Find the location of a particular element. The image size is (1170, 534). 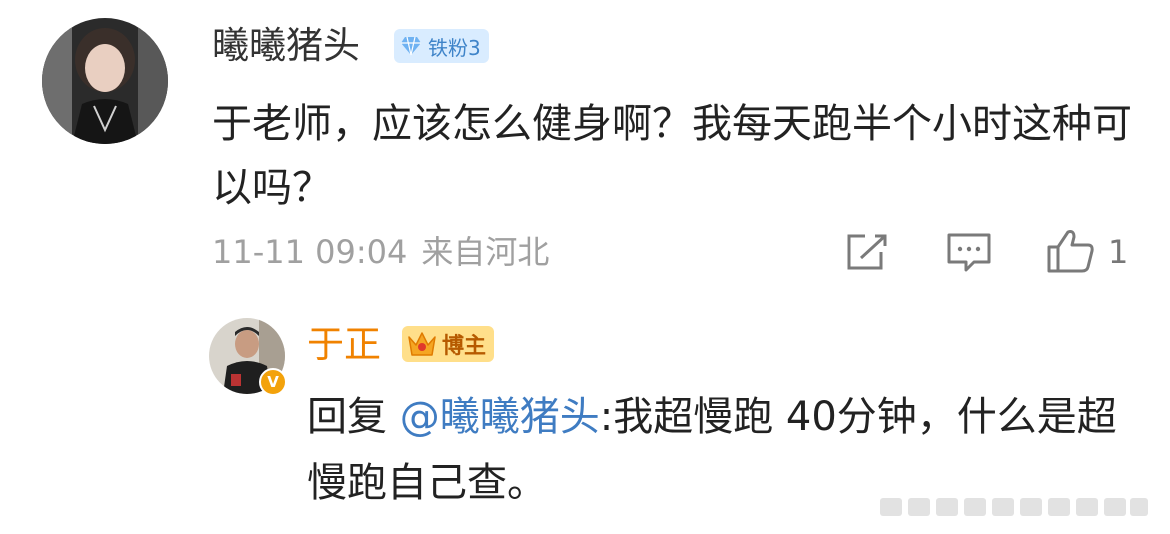

fan-badge-label: 铁粉3 is located at coordinates (454, 47).